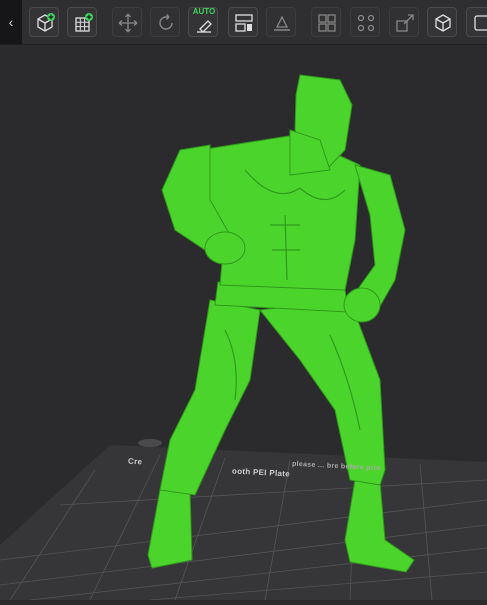 The height and width of the screenshot is (605, 487). I want to click on collapse-panel-button: ‹, so click(11, 22).